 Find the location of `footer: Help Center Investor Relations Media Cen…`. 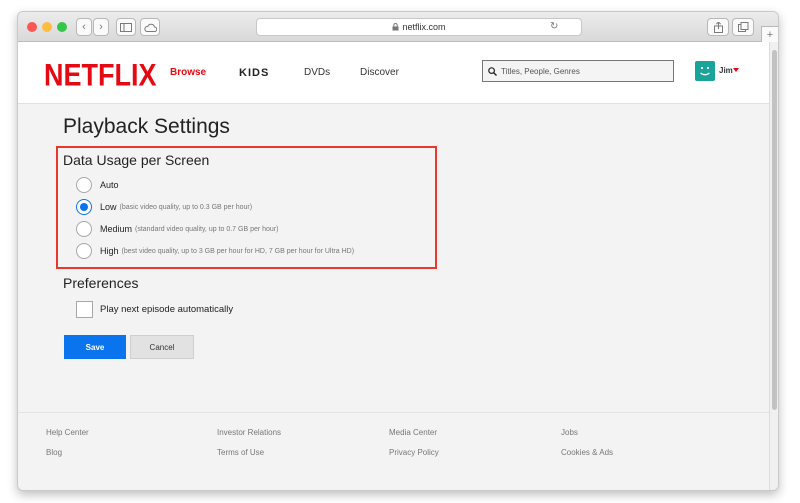

footer: Help Center Investor Relations Media Cen… is located at coordinates (394, 451).